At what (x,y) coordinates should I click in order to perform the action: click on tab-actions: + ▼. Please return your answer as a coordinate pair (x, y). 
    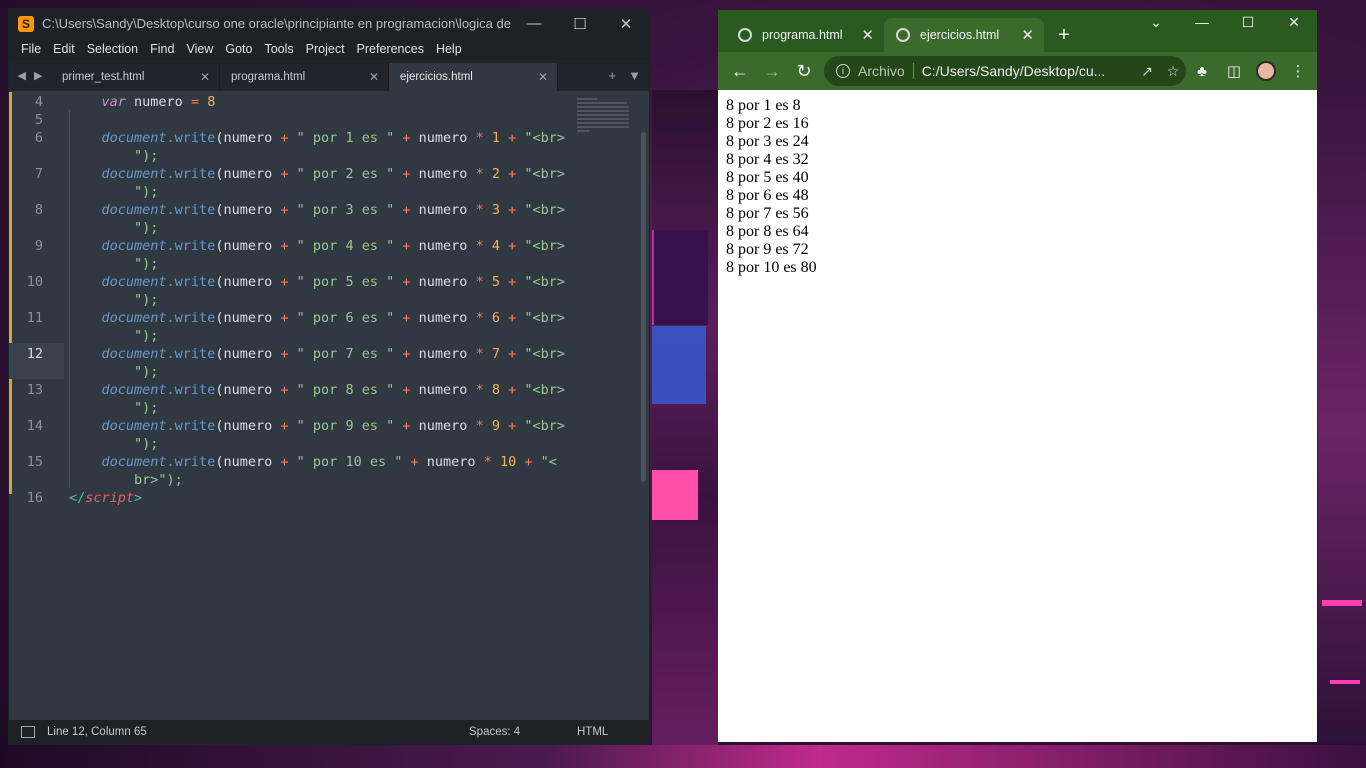
    Looking at the image, I should click on (625, 75).